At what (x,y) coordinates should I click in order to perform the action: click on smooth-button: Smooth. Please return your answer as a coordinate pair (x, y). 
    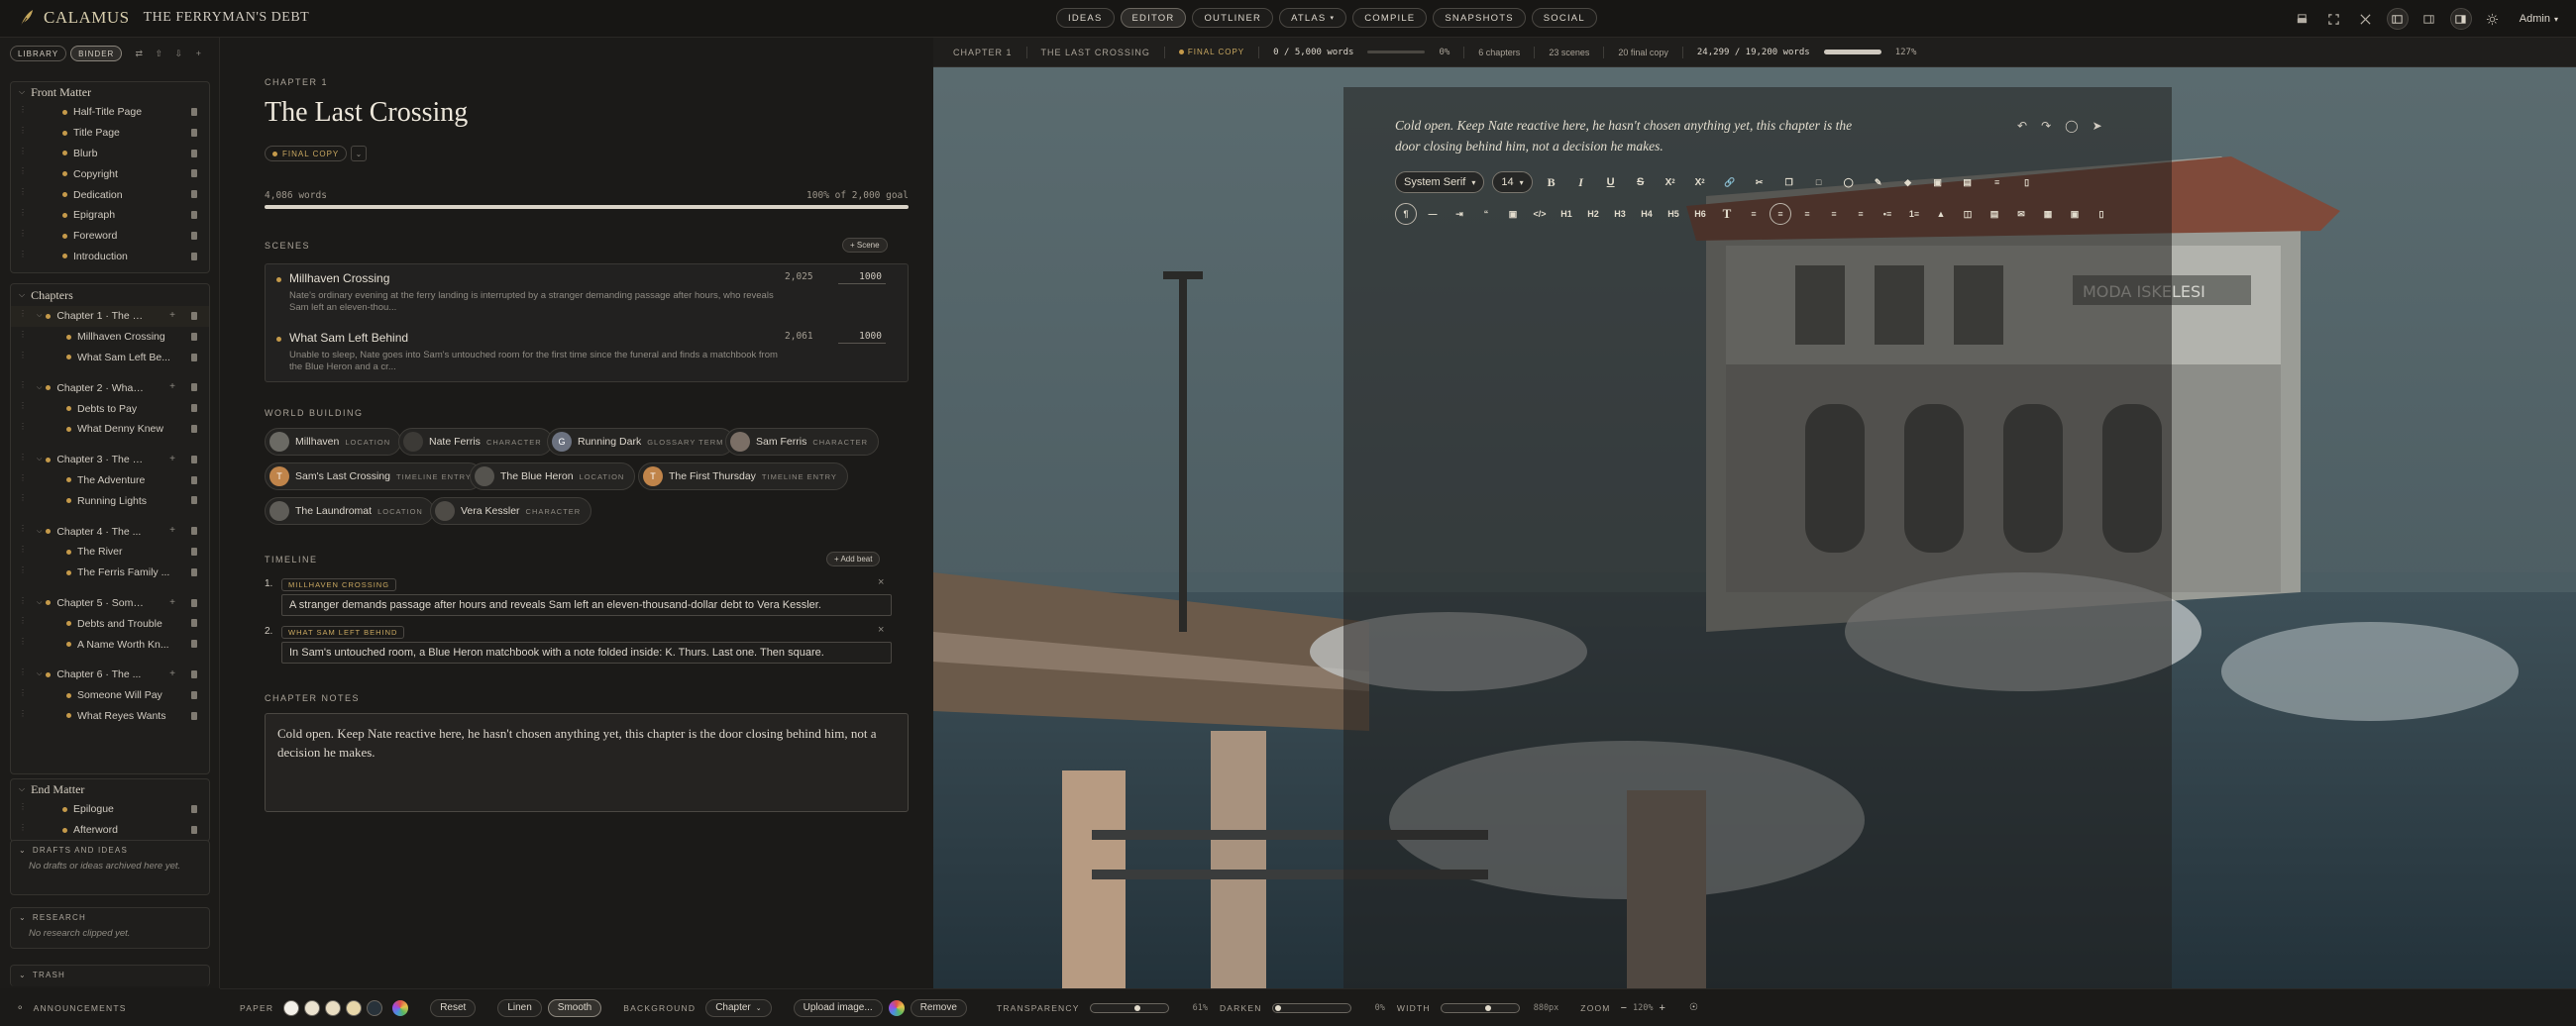
    Looking at the image, I should click on (574, 1007).